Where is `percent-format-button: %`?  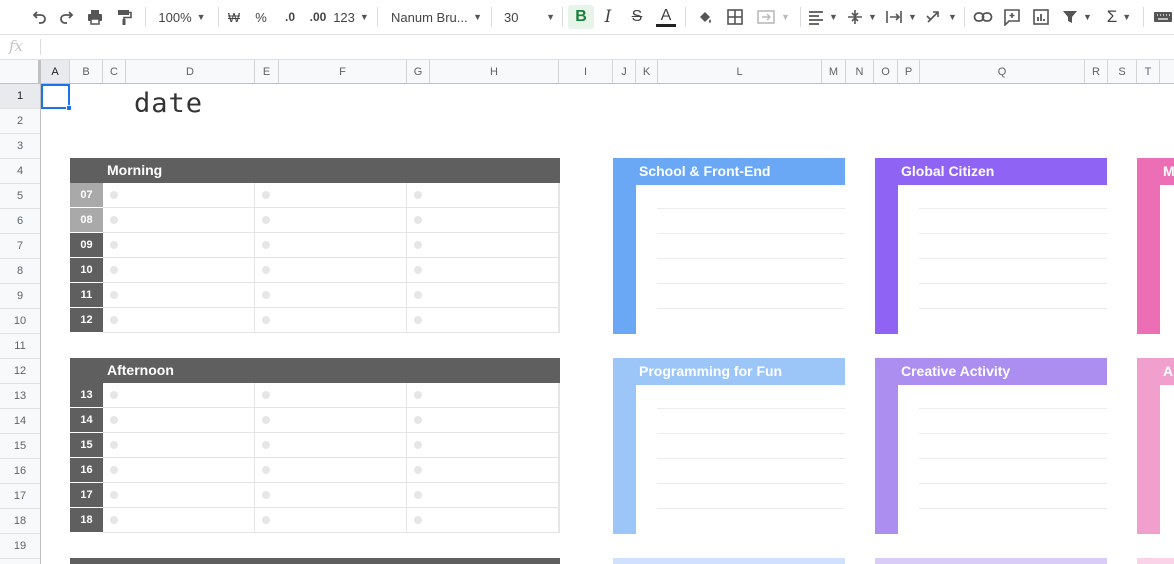
percent-format-button: % is located at coordinates (261, 17).